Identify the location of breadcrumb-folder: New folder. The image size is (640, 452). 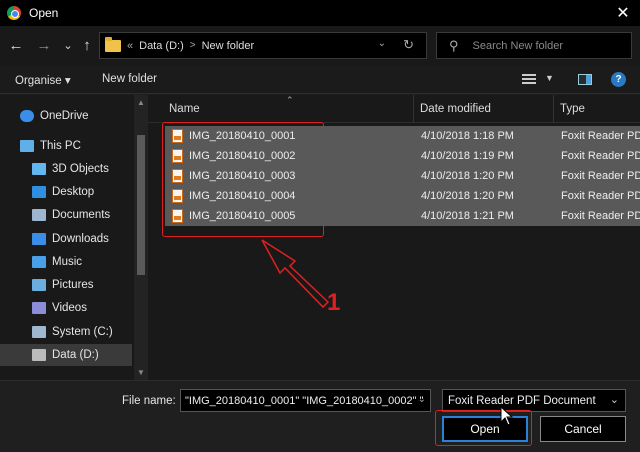
(228, 46).